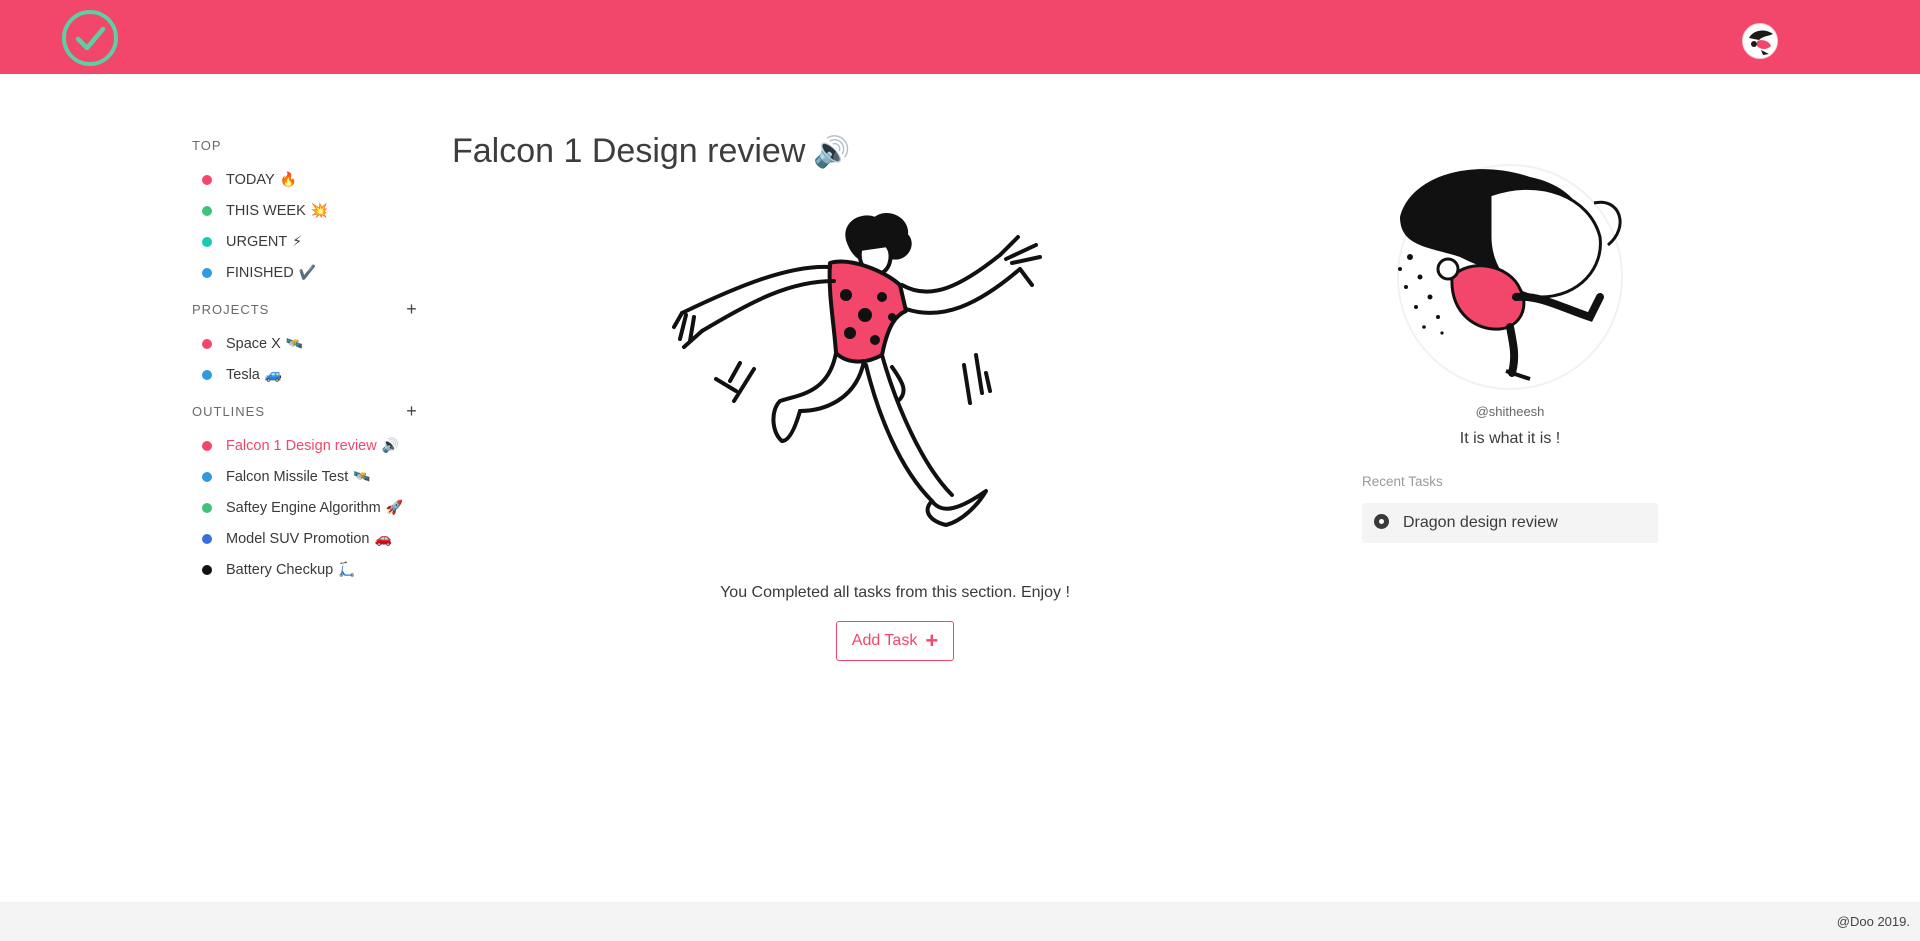 Image resolution: width=1920 pixels, height=941 pixels. Describe the element at coordinates (1873, 921) in the screenshot. I see `copyright-text: @Doo 2019.` at that location.